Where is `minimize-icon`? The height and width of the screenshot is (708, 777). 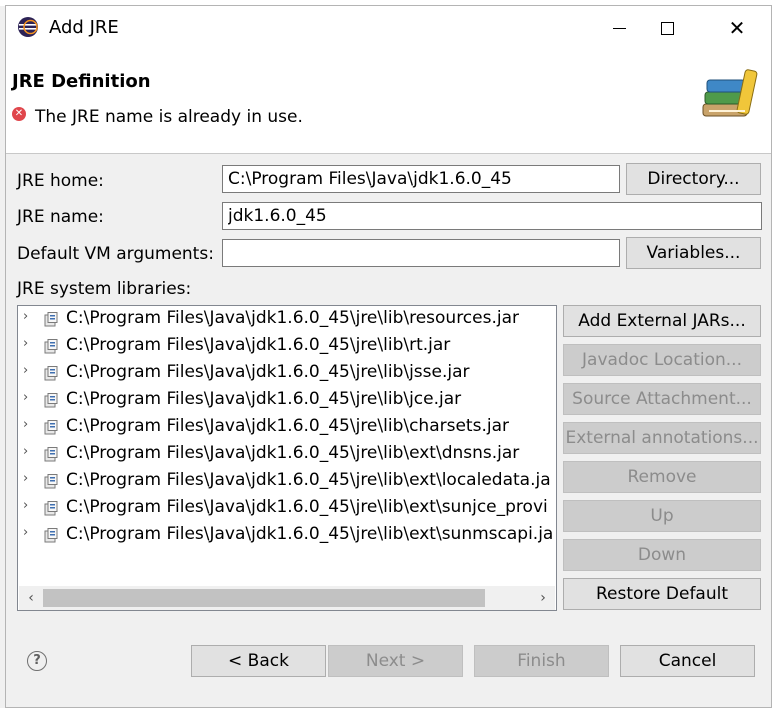
minimize-icon is located at coordinates (619, 28).